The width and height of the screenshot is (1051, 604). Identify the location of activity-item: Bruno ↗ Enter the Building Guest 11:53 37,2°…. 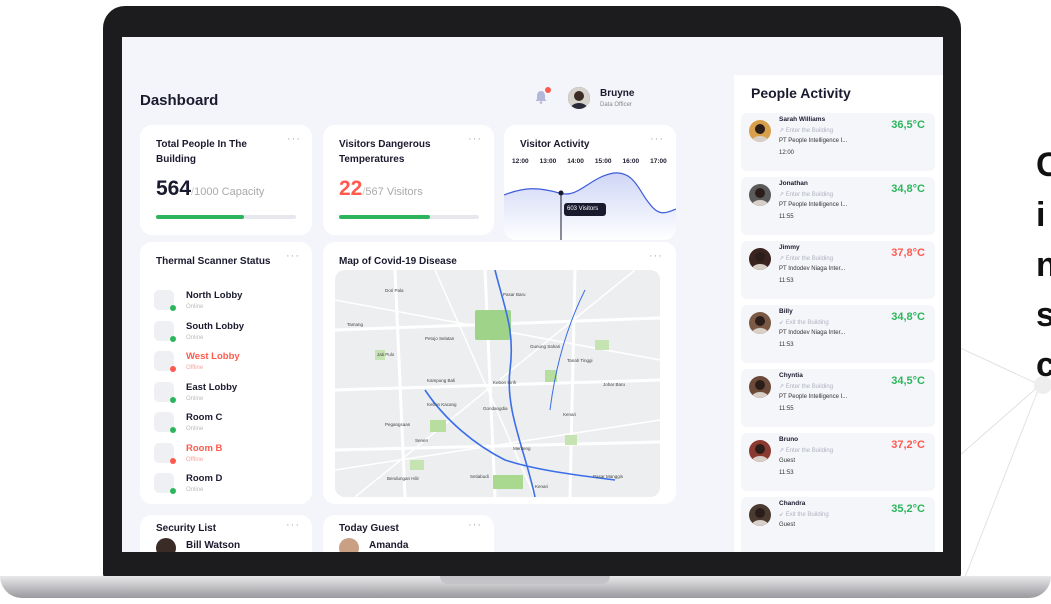
(838, 462).